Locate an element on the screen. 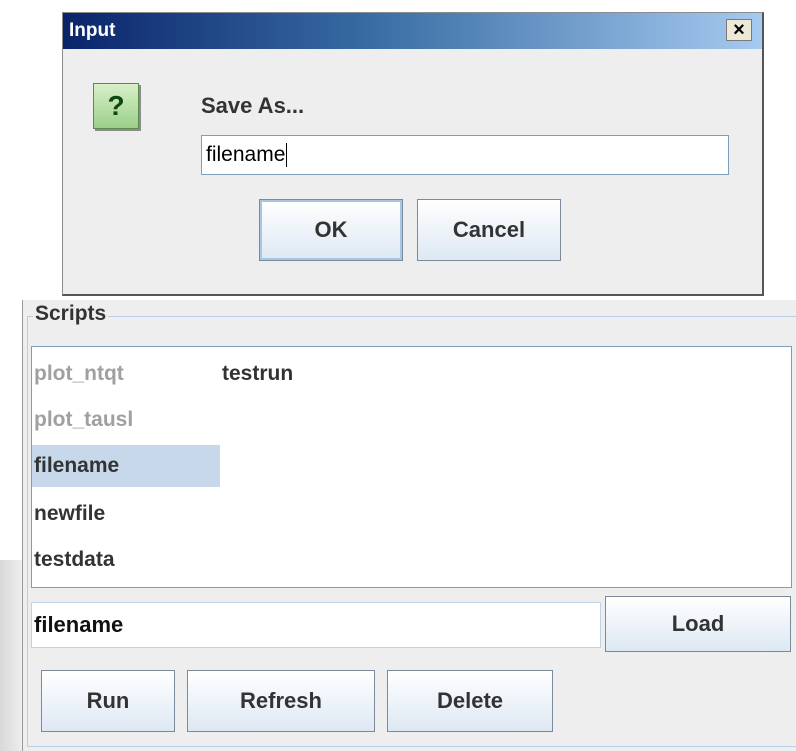 This screenshot has height=751, width=796. scripts-group-title: Scripts is located at coordinates (71, 314).